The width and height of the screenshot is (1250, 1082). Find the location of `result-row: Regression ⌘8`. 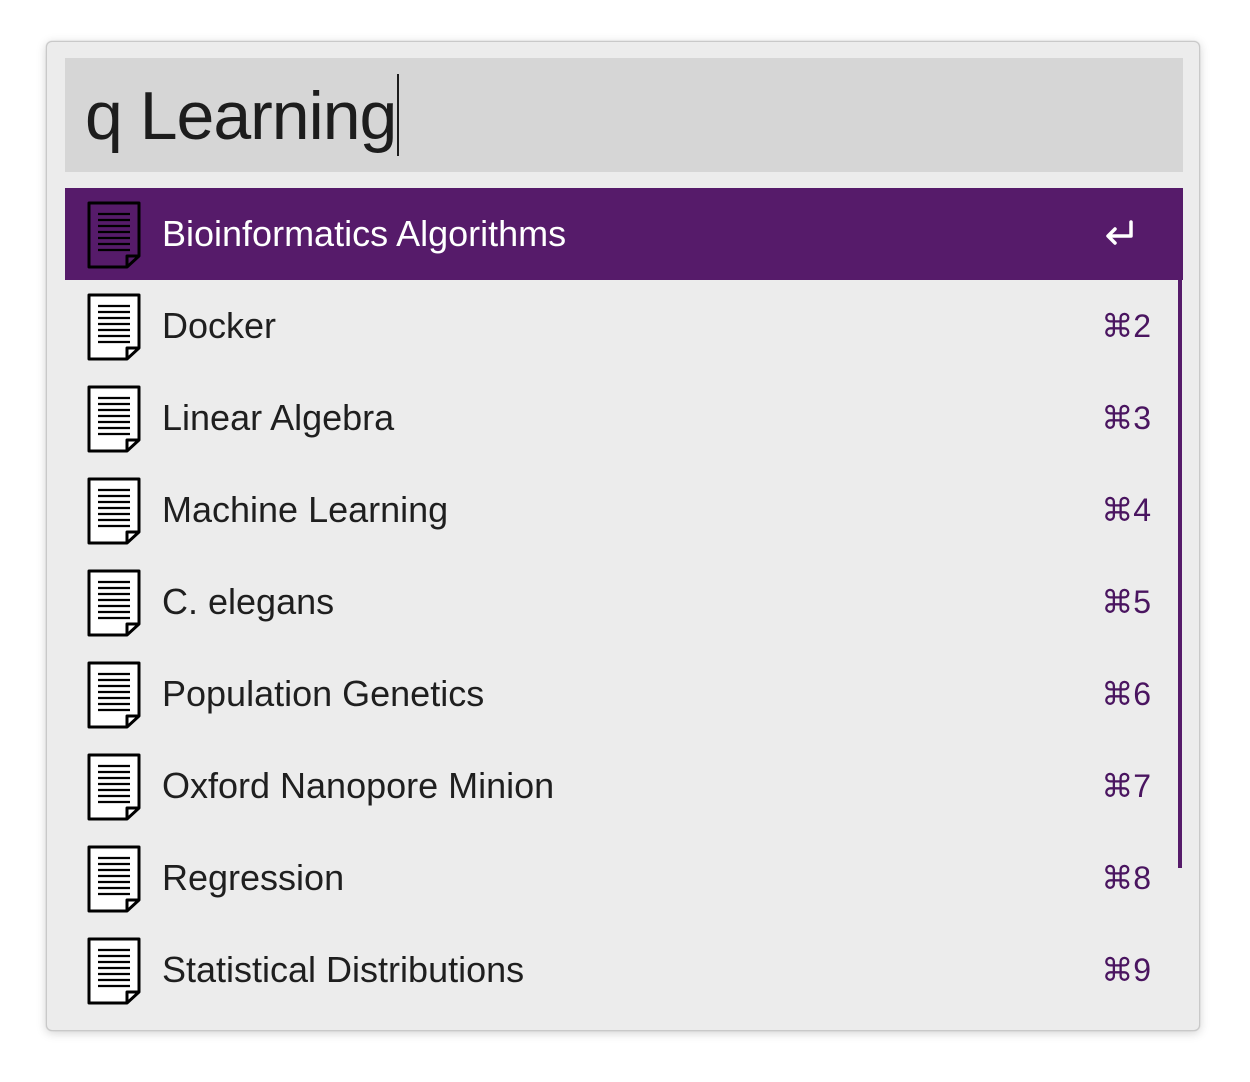

result-row: Regression ⌘8 is located at coordinates (622, 878).